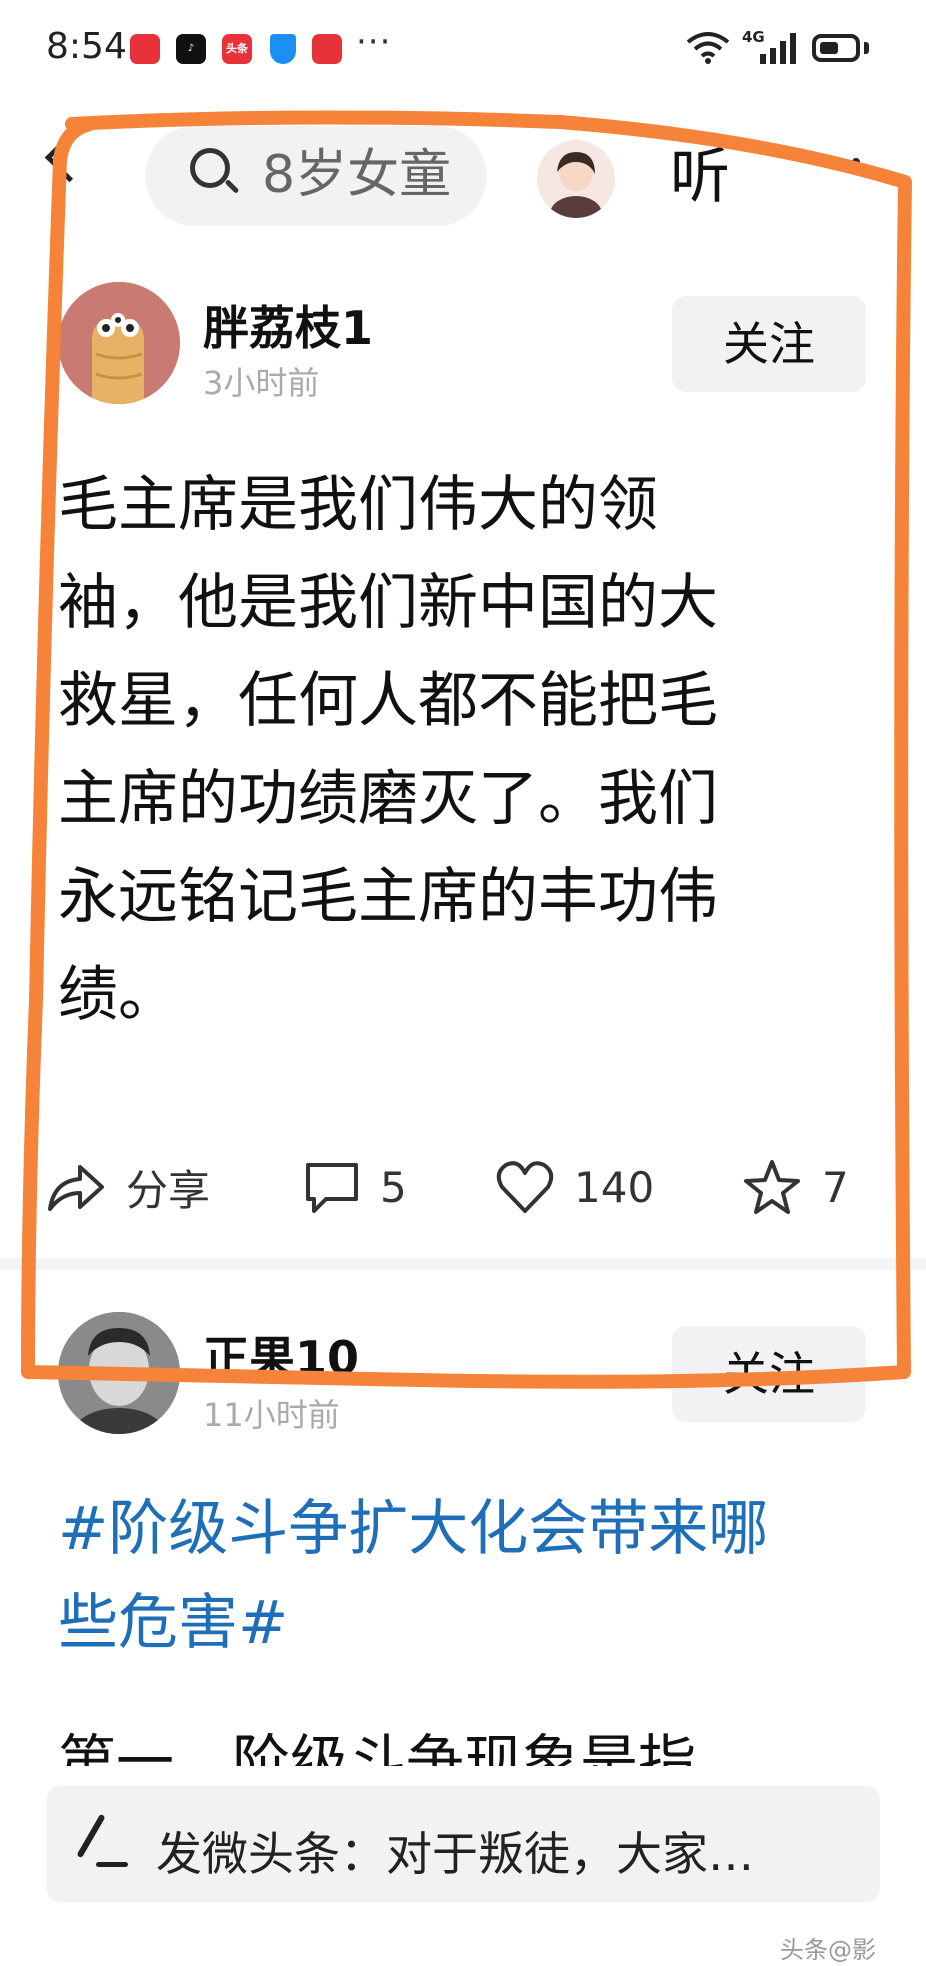  Describe the element at coordinates (332, 1188) in the screenshot. I see `comment-icon` at that location.